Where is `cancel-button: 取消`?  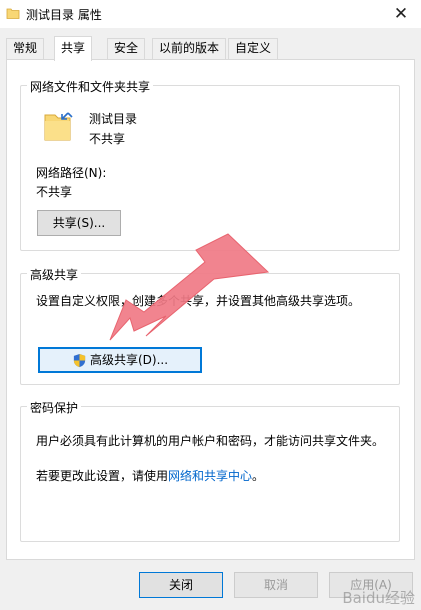 cancel-button: 取消 is located at coordinates (276, 585).